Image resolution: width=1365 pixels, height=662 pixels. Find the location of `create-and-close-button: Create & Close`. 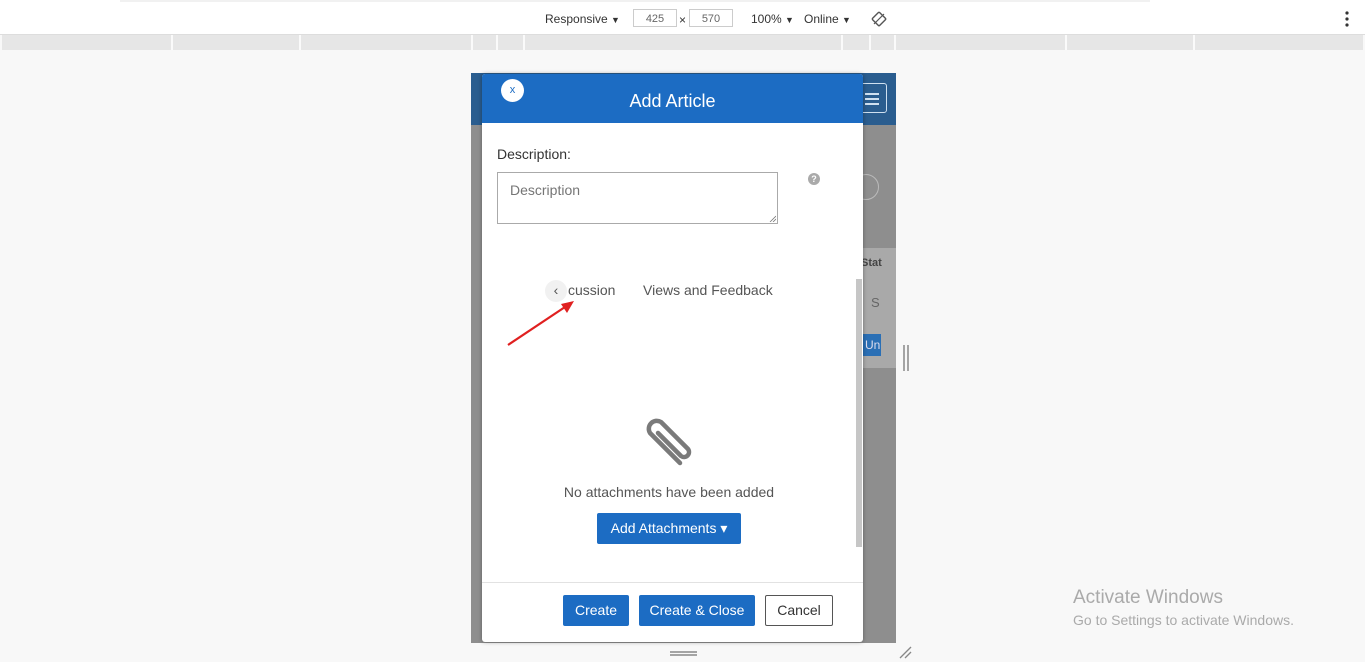

create-and-close-button: Create & Close is located at coordinates (697, 610).